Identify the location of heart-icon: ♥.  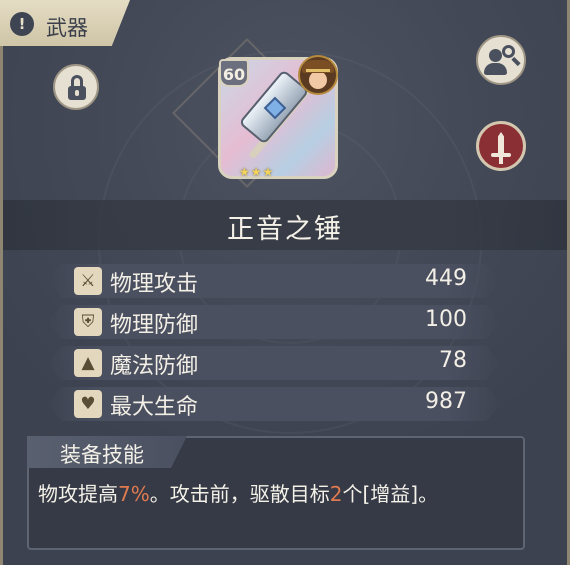
(88, 404).